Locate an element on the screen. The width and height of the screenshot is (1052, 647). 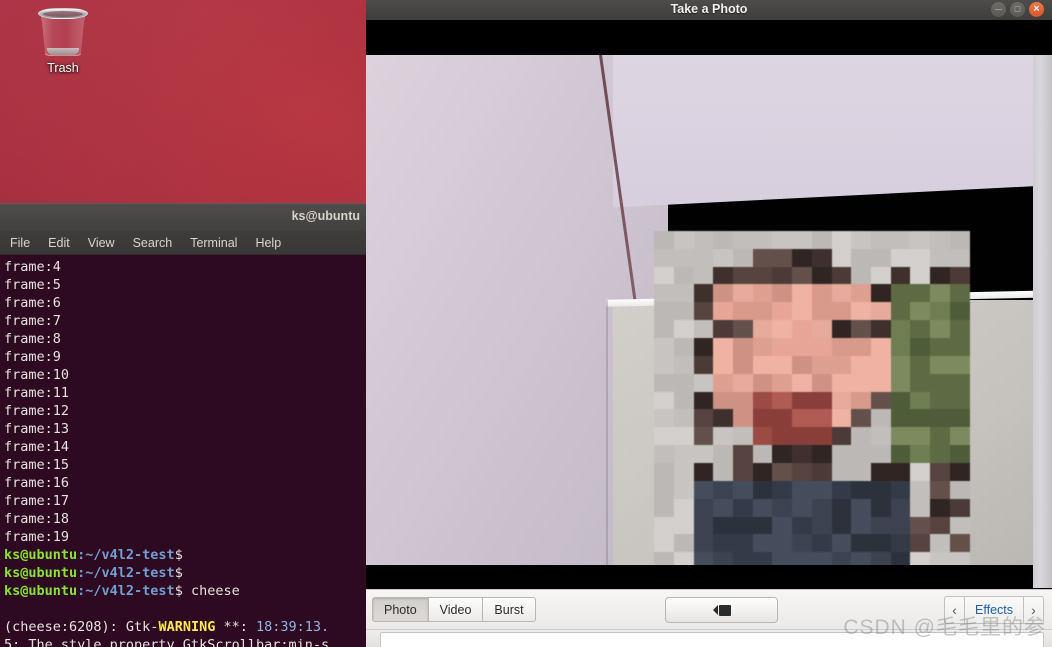
window-controls is located at coordinates (1017, 9).